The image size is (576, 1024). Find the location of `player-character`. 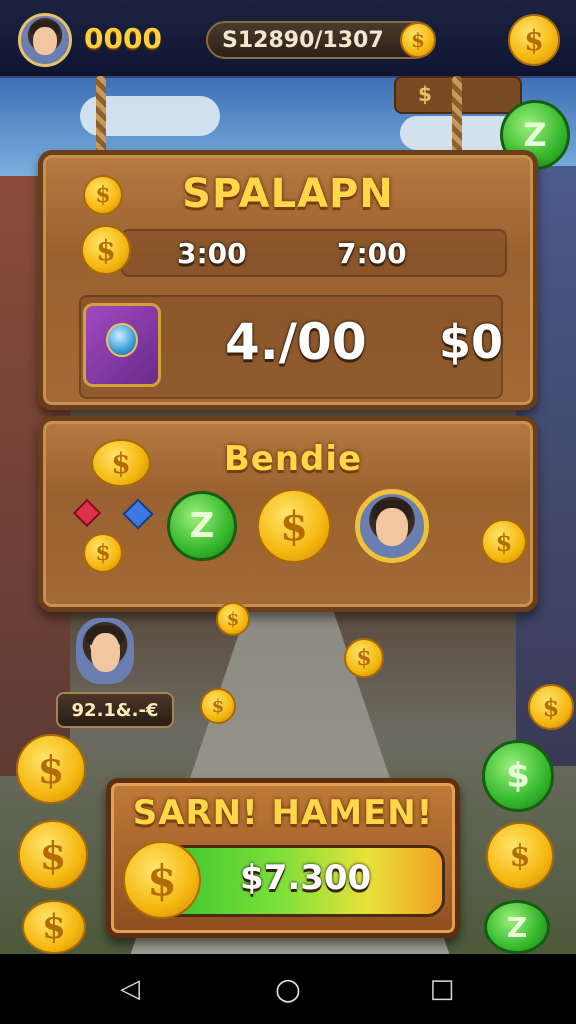

player-character is located at coordinates (105, 651).